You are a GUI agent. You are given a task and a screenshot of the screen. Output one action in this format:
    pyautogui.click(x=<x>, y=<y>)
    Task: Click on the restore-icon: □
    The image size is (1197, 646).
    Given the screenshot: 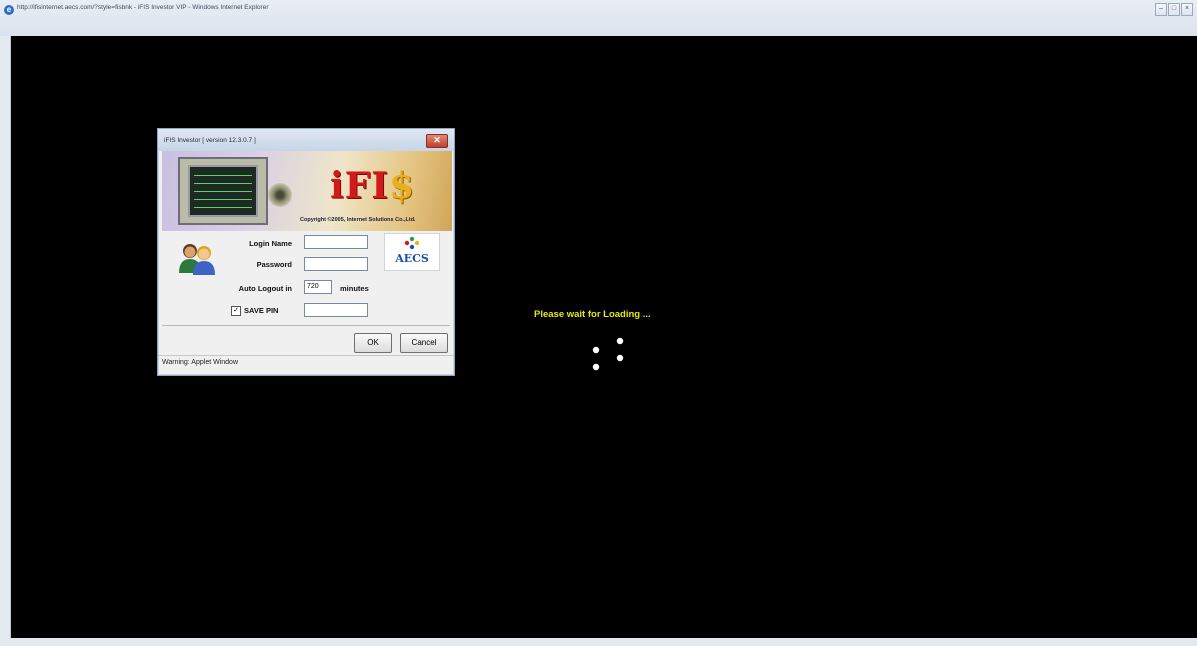 What is the action you would take?
    pyautogui.click(x=1174, y=9)
    